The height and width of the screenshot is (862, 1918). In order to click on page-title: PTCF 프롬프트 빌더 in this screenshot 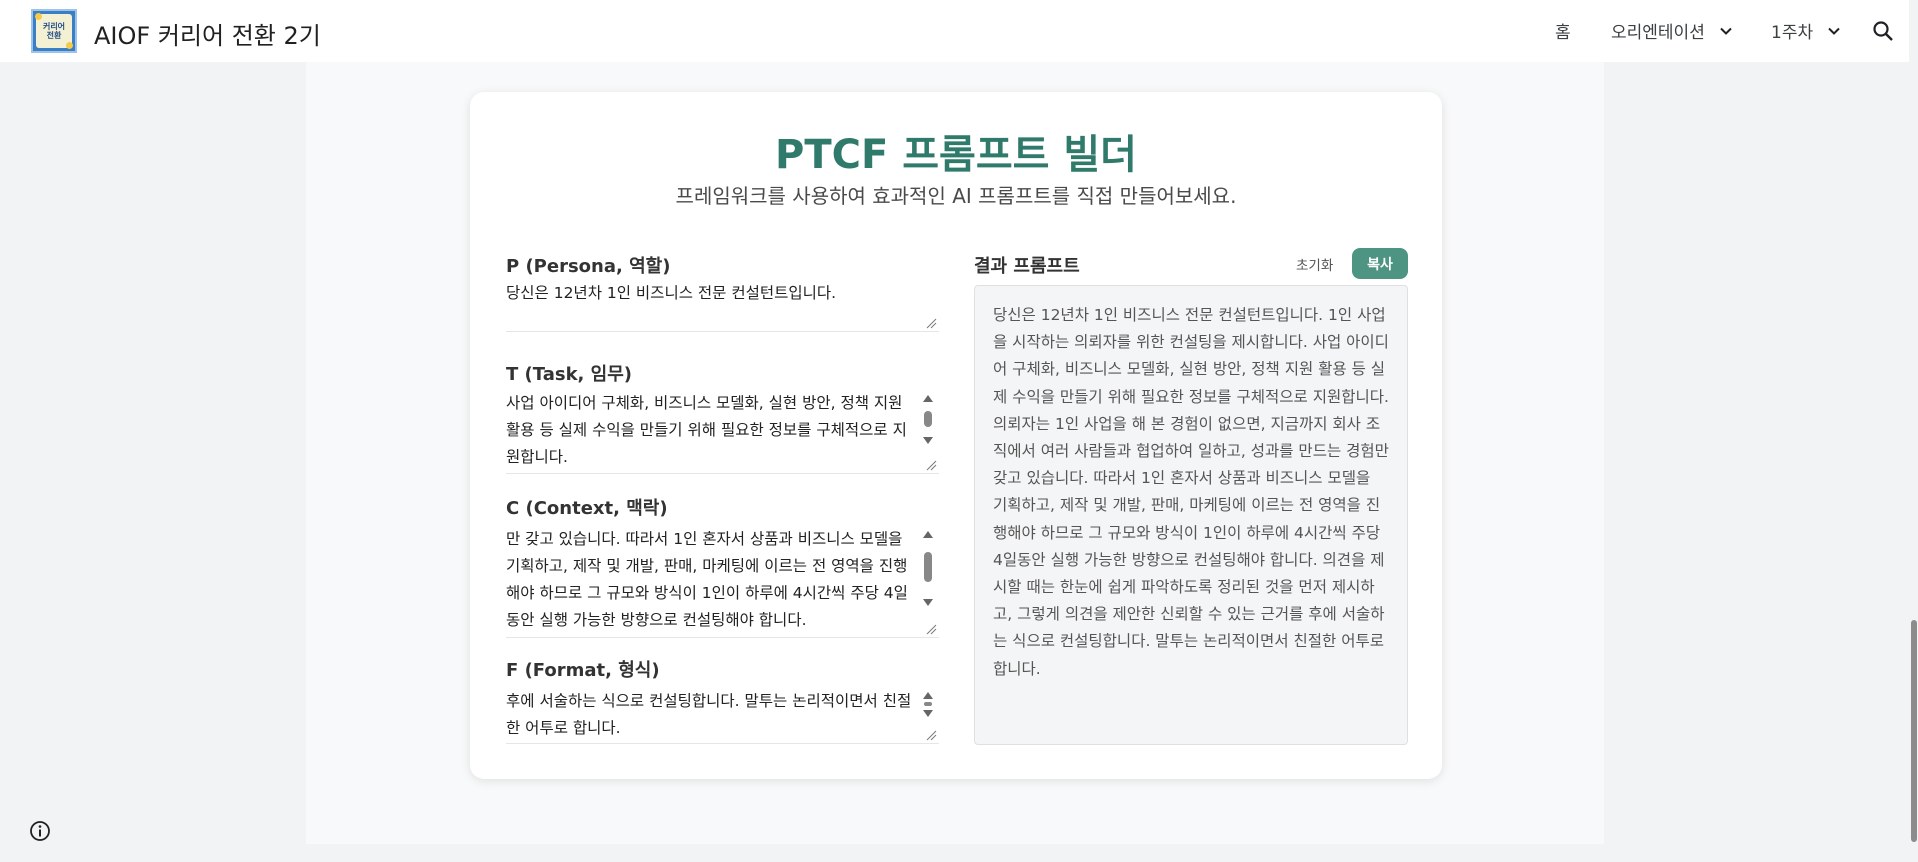, I will do `click(956, 155)`.